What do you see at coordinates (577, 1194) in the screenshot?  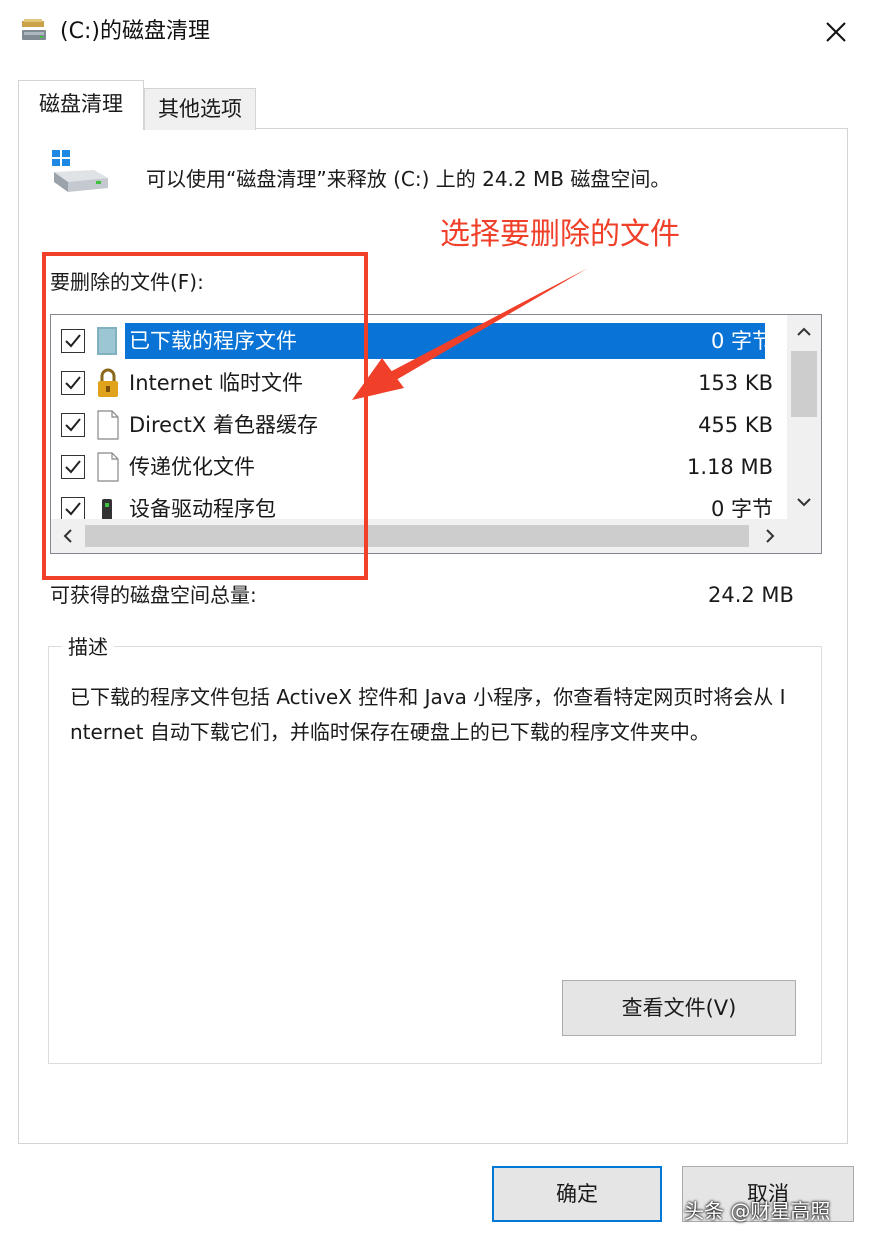 I see `ok-button: 确定` at bounding box center [577, 1194].